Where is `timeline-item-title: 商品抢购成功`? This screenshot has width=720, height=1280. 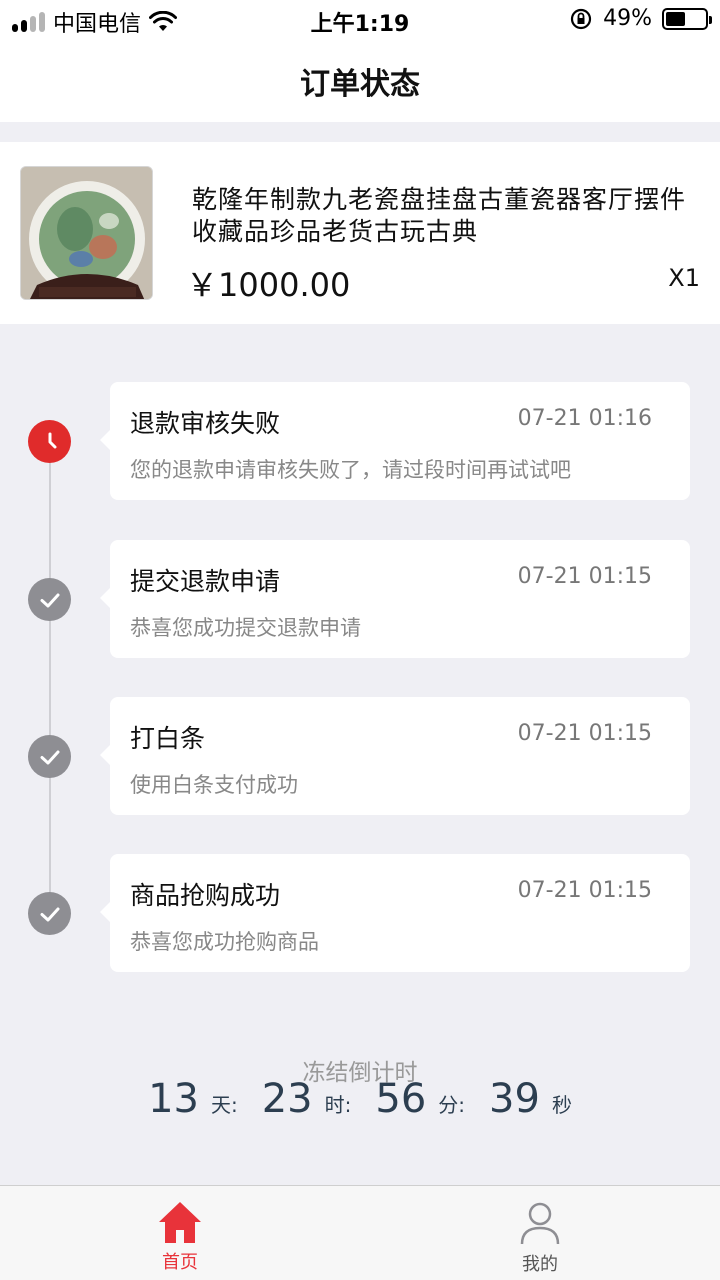
timeline-item-title: 商品抢购成功 is located at coordinates (205, 895).